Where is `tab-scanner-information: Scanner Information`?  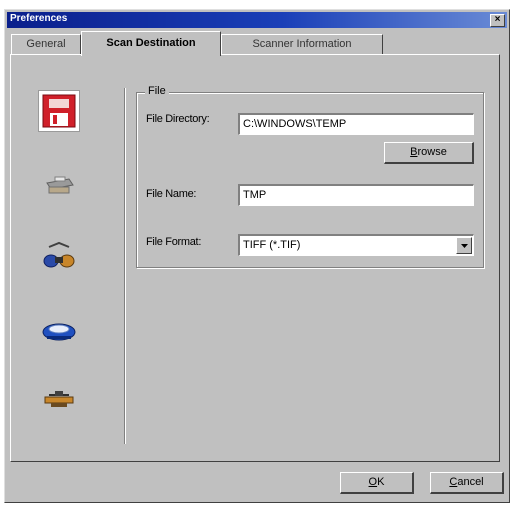 tab-scanner-information: Scanner Information is located at coordinates (302, 44).